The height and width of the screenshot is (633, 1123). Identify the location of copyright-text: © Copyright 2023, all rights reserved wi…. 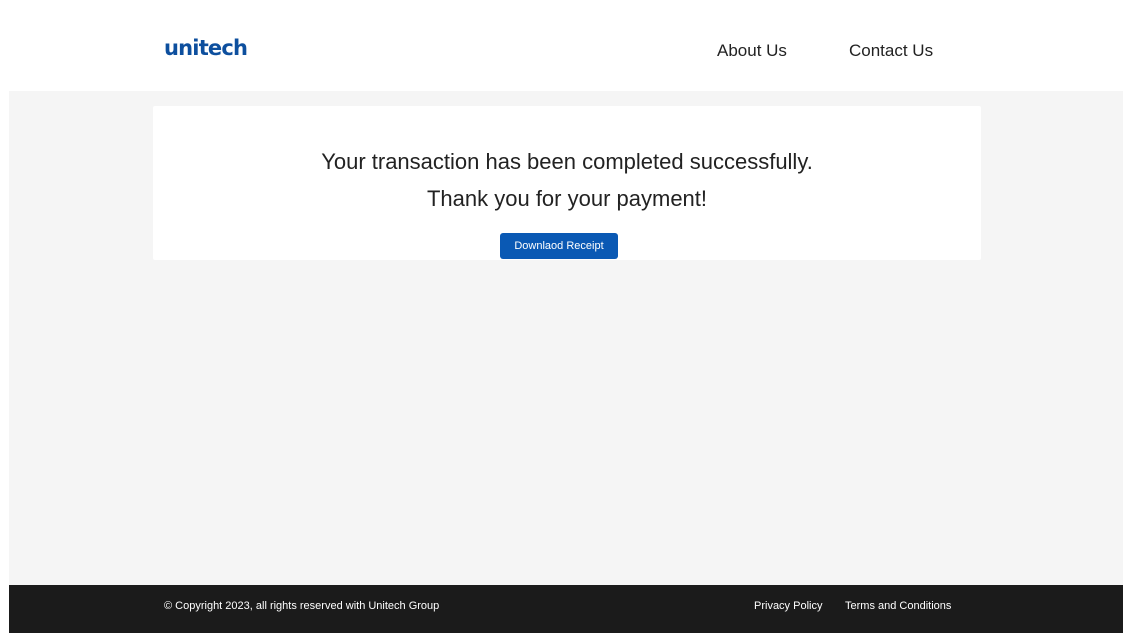
(302, 606).